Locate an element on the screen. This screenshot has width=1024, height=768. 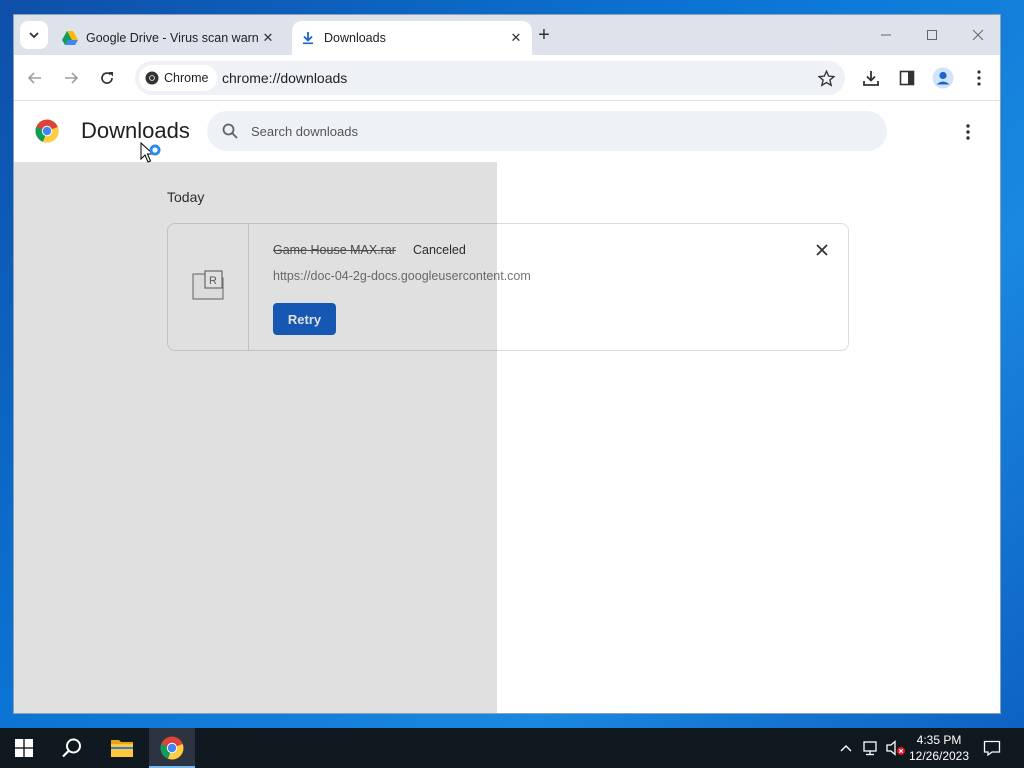
chevron-up-icon is located at coordinates (846, 748).